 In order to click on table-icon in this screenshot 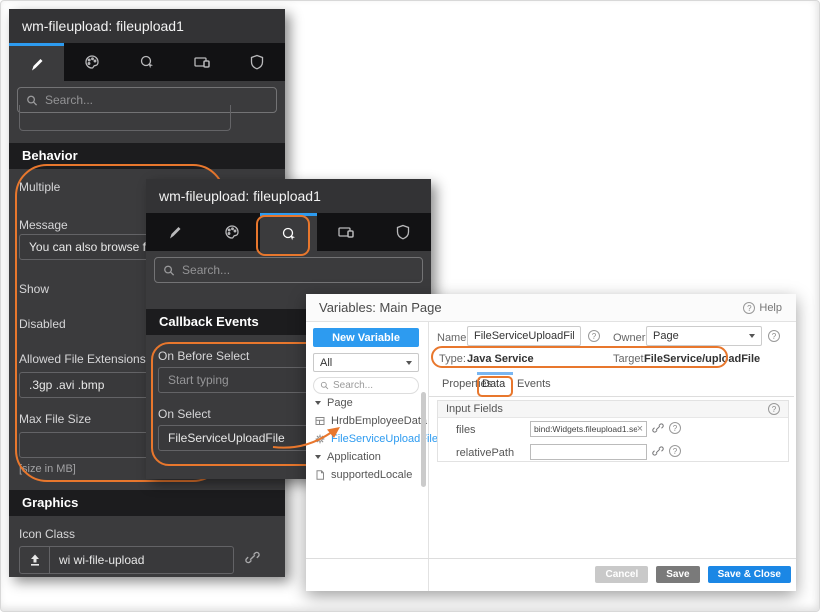, I will do `click(320, 421)`.